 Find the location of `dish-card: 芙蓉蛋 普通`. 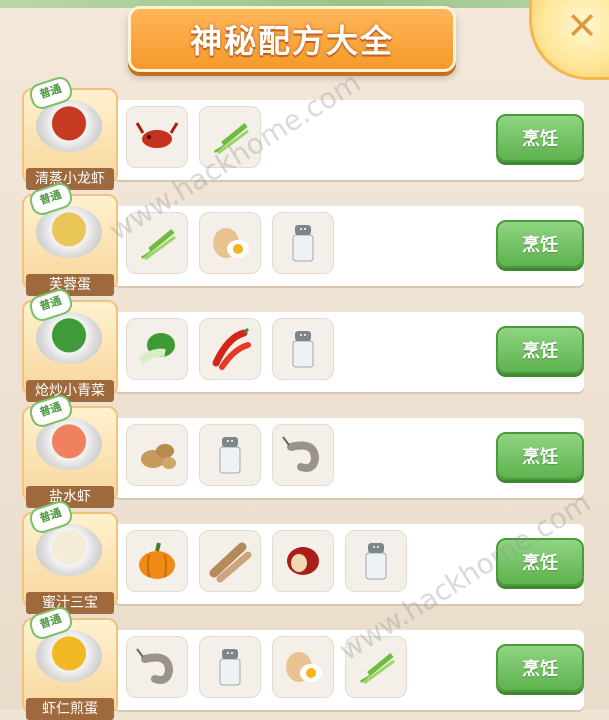

dish-card: 芙蓉蛋 普通 is located at coordinates (70, 238).